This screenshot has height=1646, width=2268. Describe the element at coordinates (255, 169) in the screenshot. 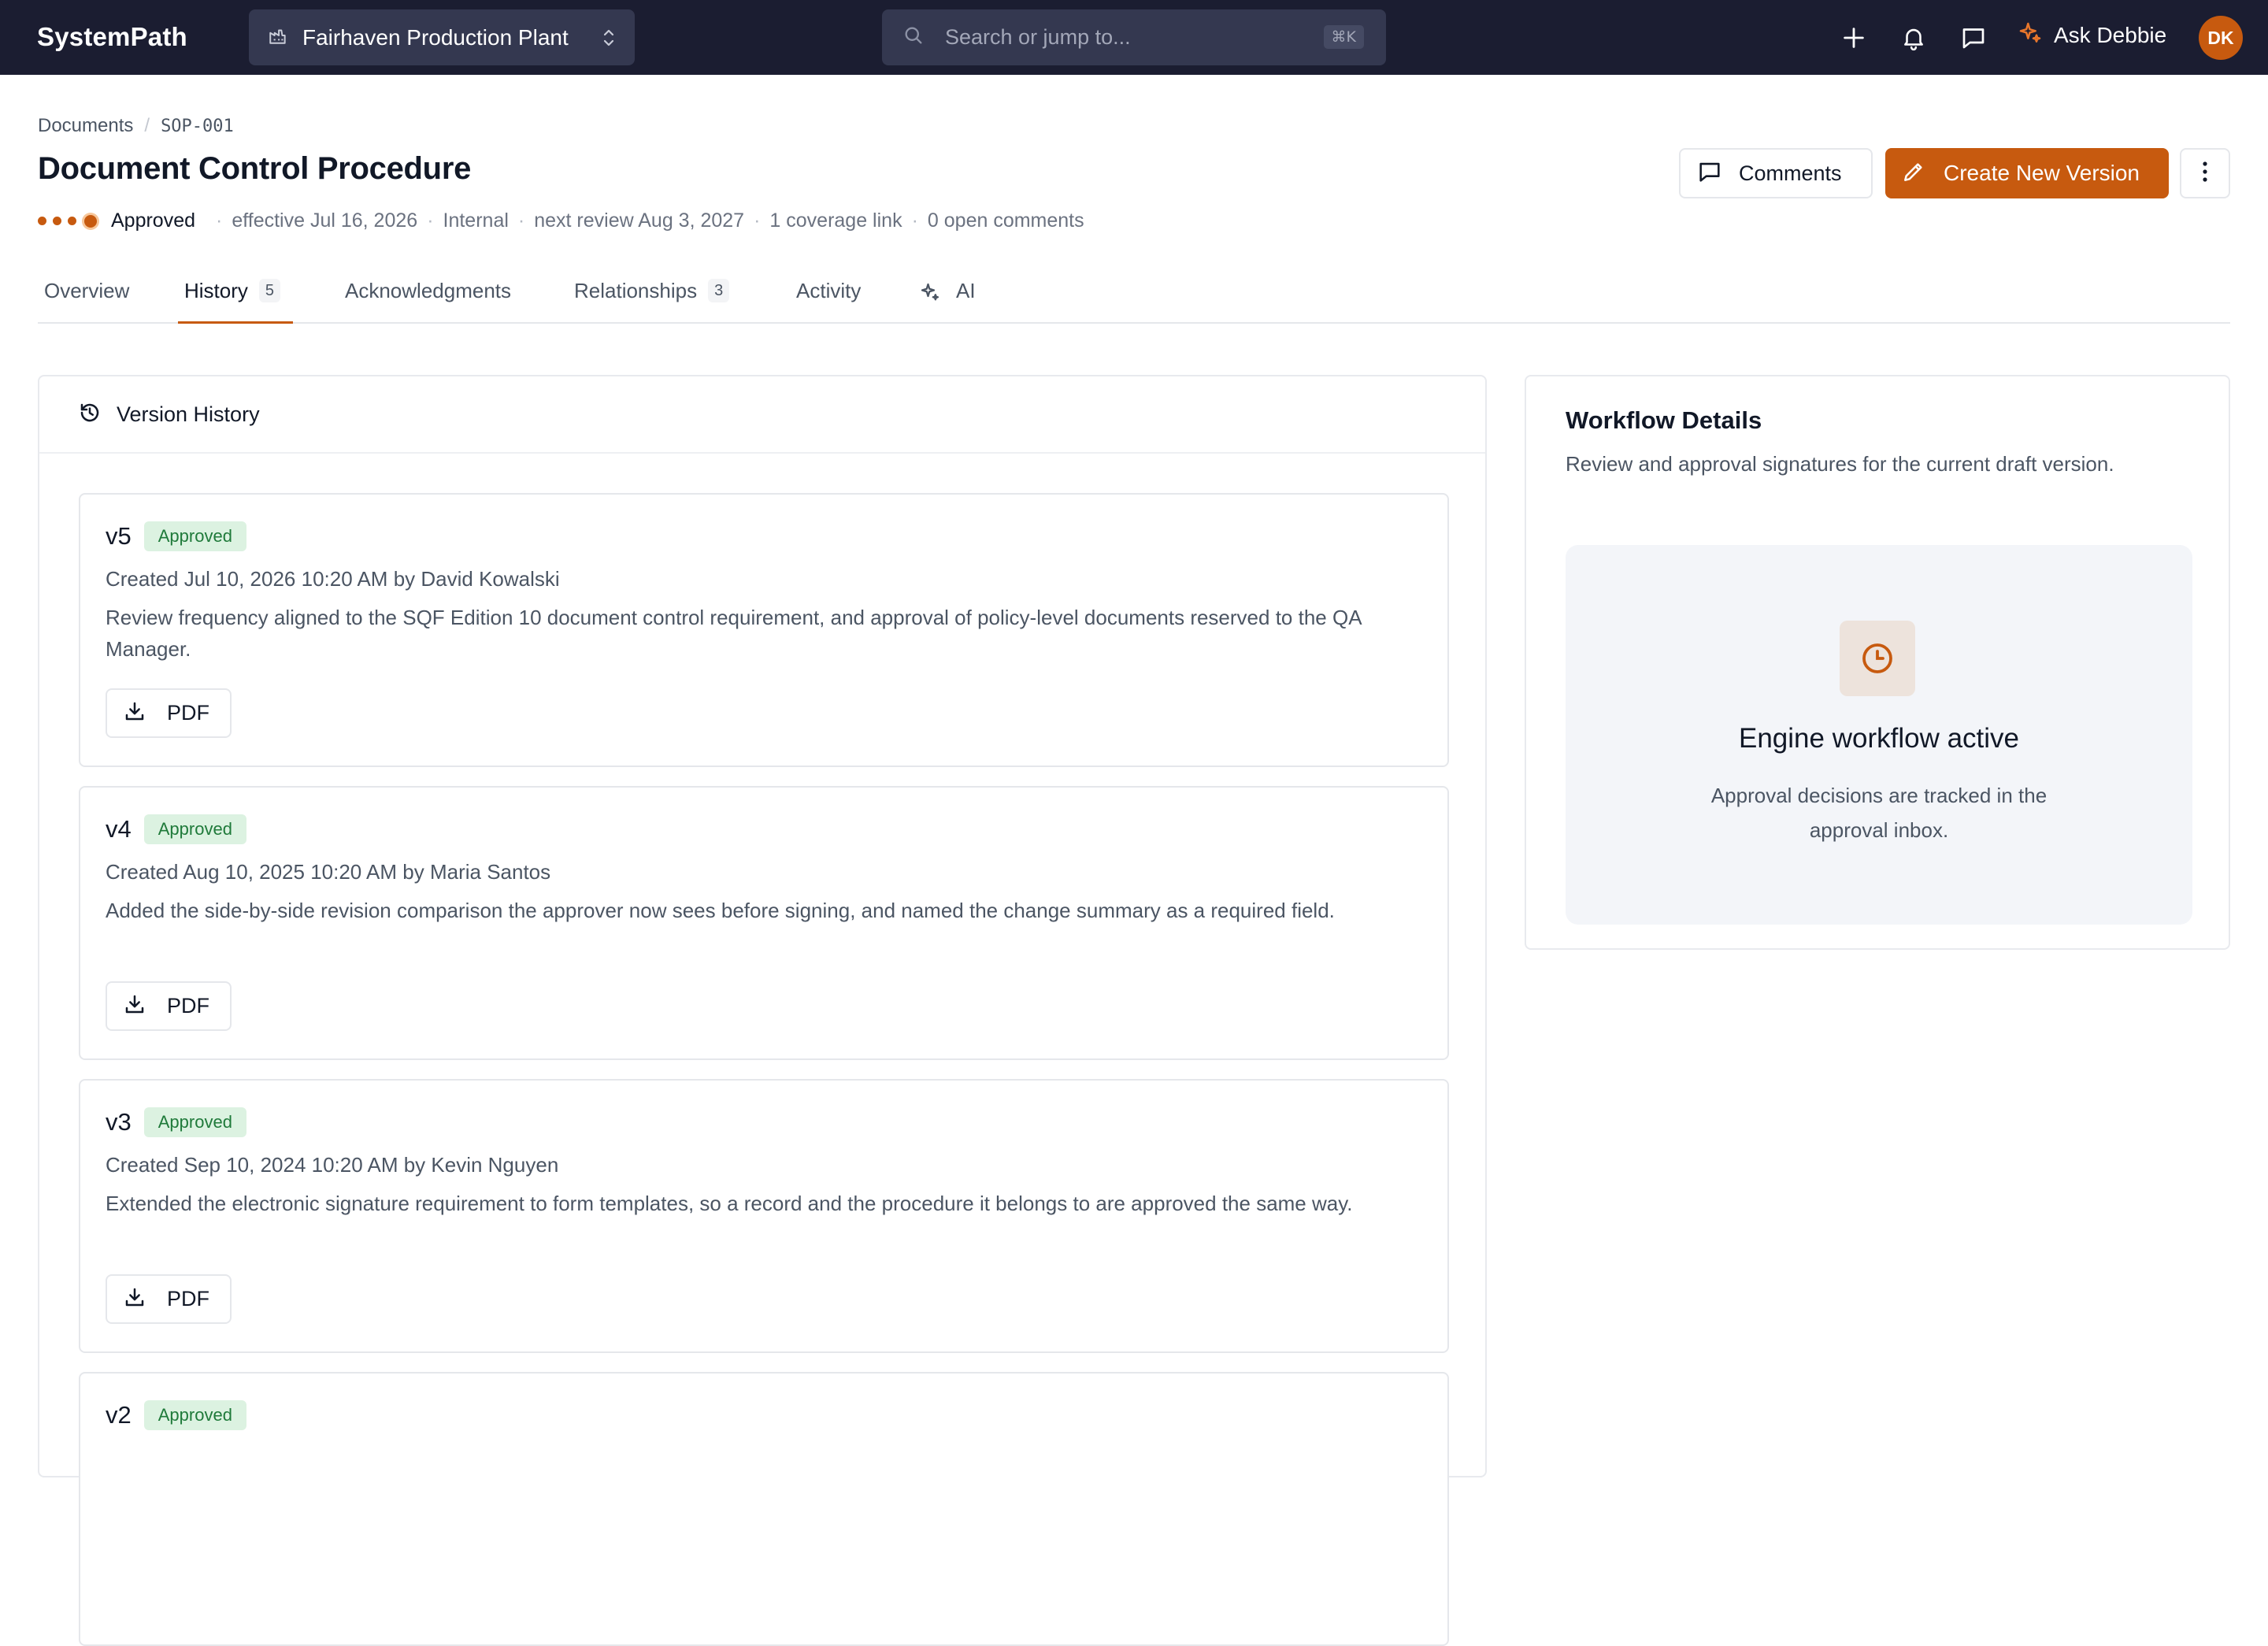

I see `page-title: Document Control Procedure` at that location.